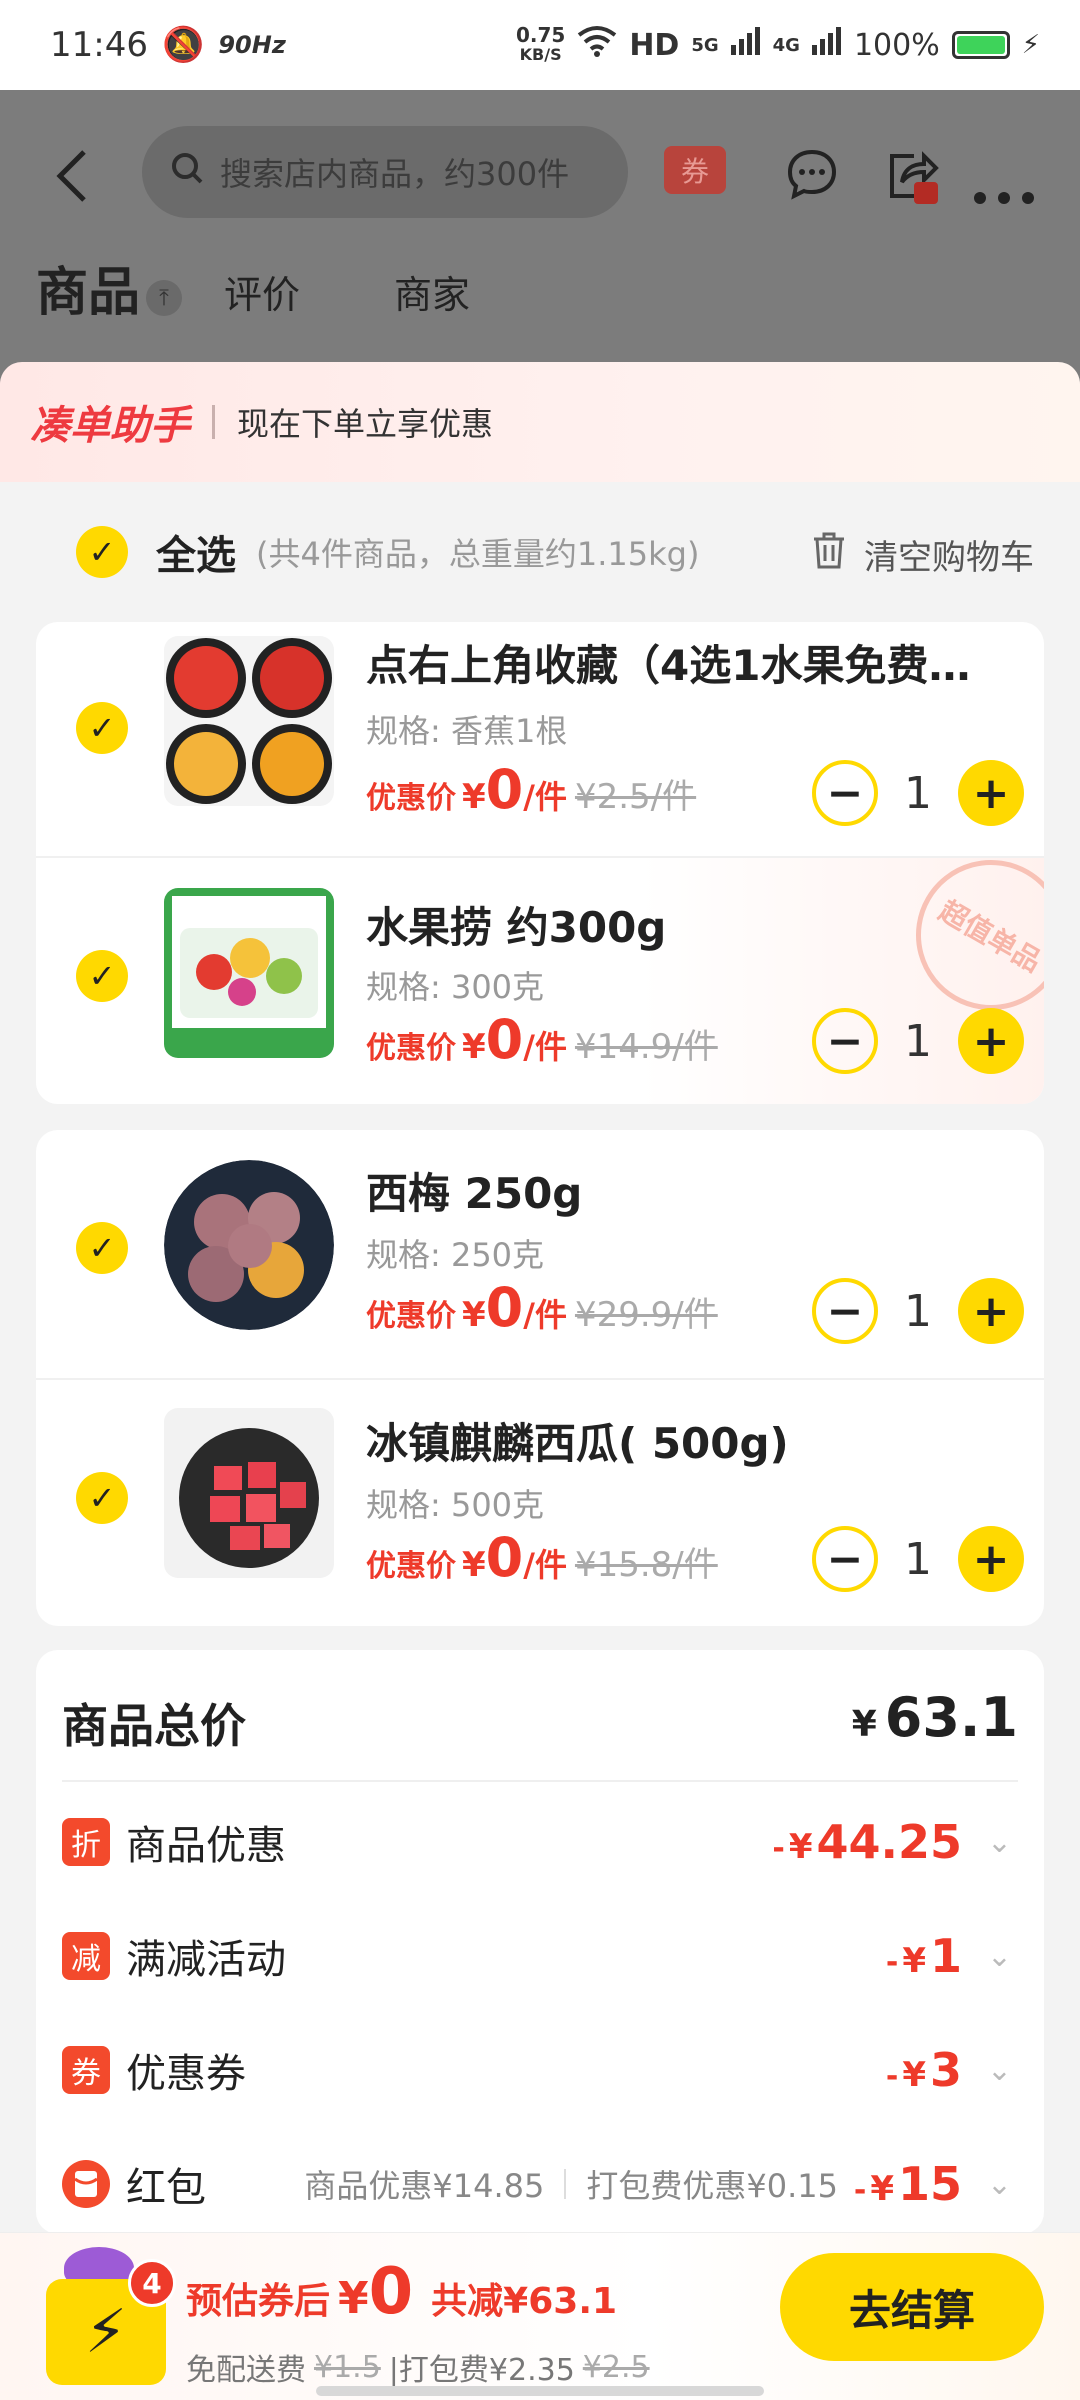 The height and width of the screenshot is (2400, 1080). What do you see at coordinates (432, 291) in the screenshot?
I see `tab-merchant: 商家` at bounding box center [432, 291].